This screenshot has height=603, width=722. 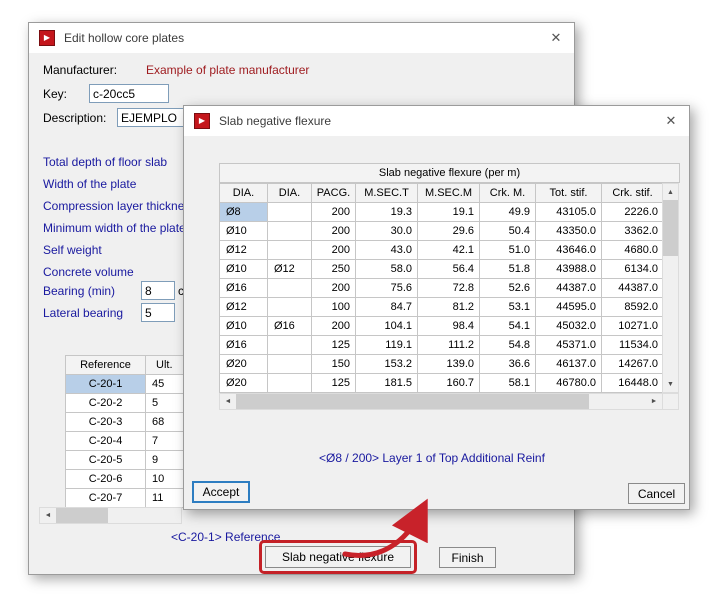 I want to click on table-row: Ø20 125 181.5 160.7 58.1 46780.0 16448.0, so click(x=441, y=383).